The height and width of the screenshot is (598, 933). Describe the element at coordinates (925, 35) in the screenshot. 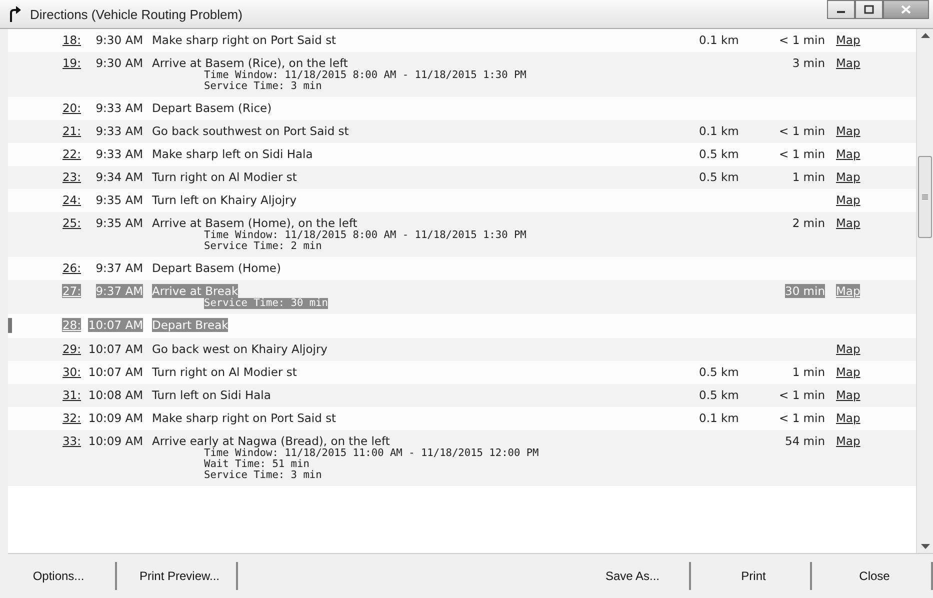

I see `scroll-up-icon` at that location.